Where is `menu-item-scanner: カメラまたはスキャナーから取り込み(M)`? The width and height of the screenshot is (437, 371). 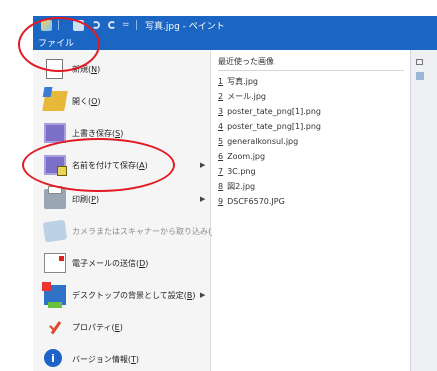
menu-item-scanner: カメラまたはスキャナーから取り込み(M) is located at coordinates (127, 231).